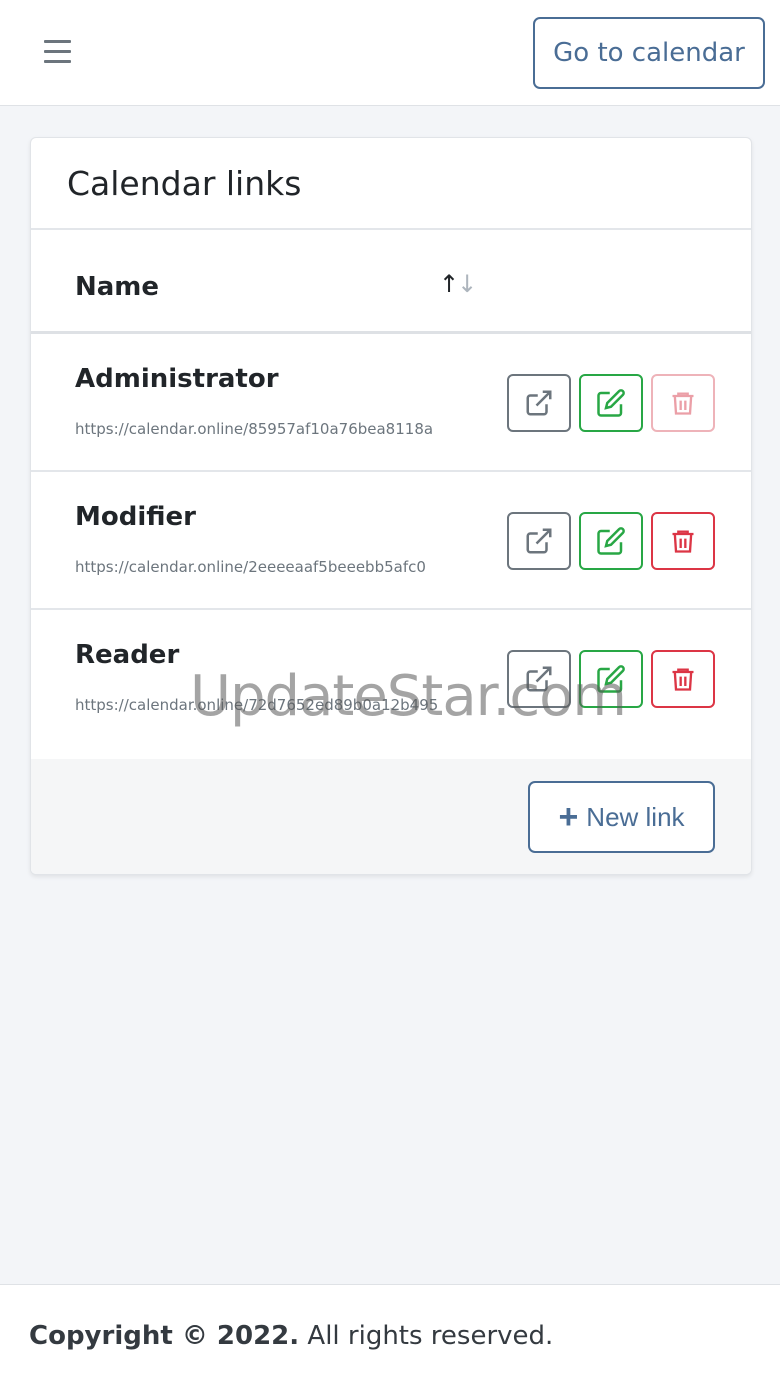 The height and width of the screenshot is (1387, 780). Describe the element at coordinates (177, 379) in the screenshot. I see `link-name: Administrator` at that location.